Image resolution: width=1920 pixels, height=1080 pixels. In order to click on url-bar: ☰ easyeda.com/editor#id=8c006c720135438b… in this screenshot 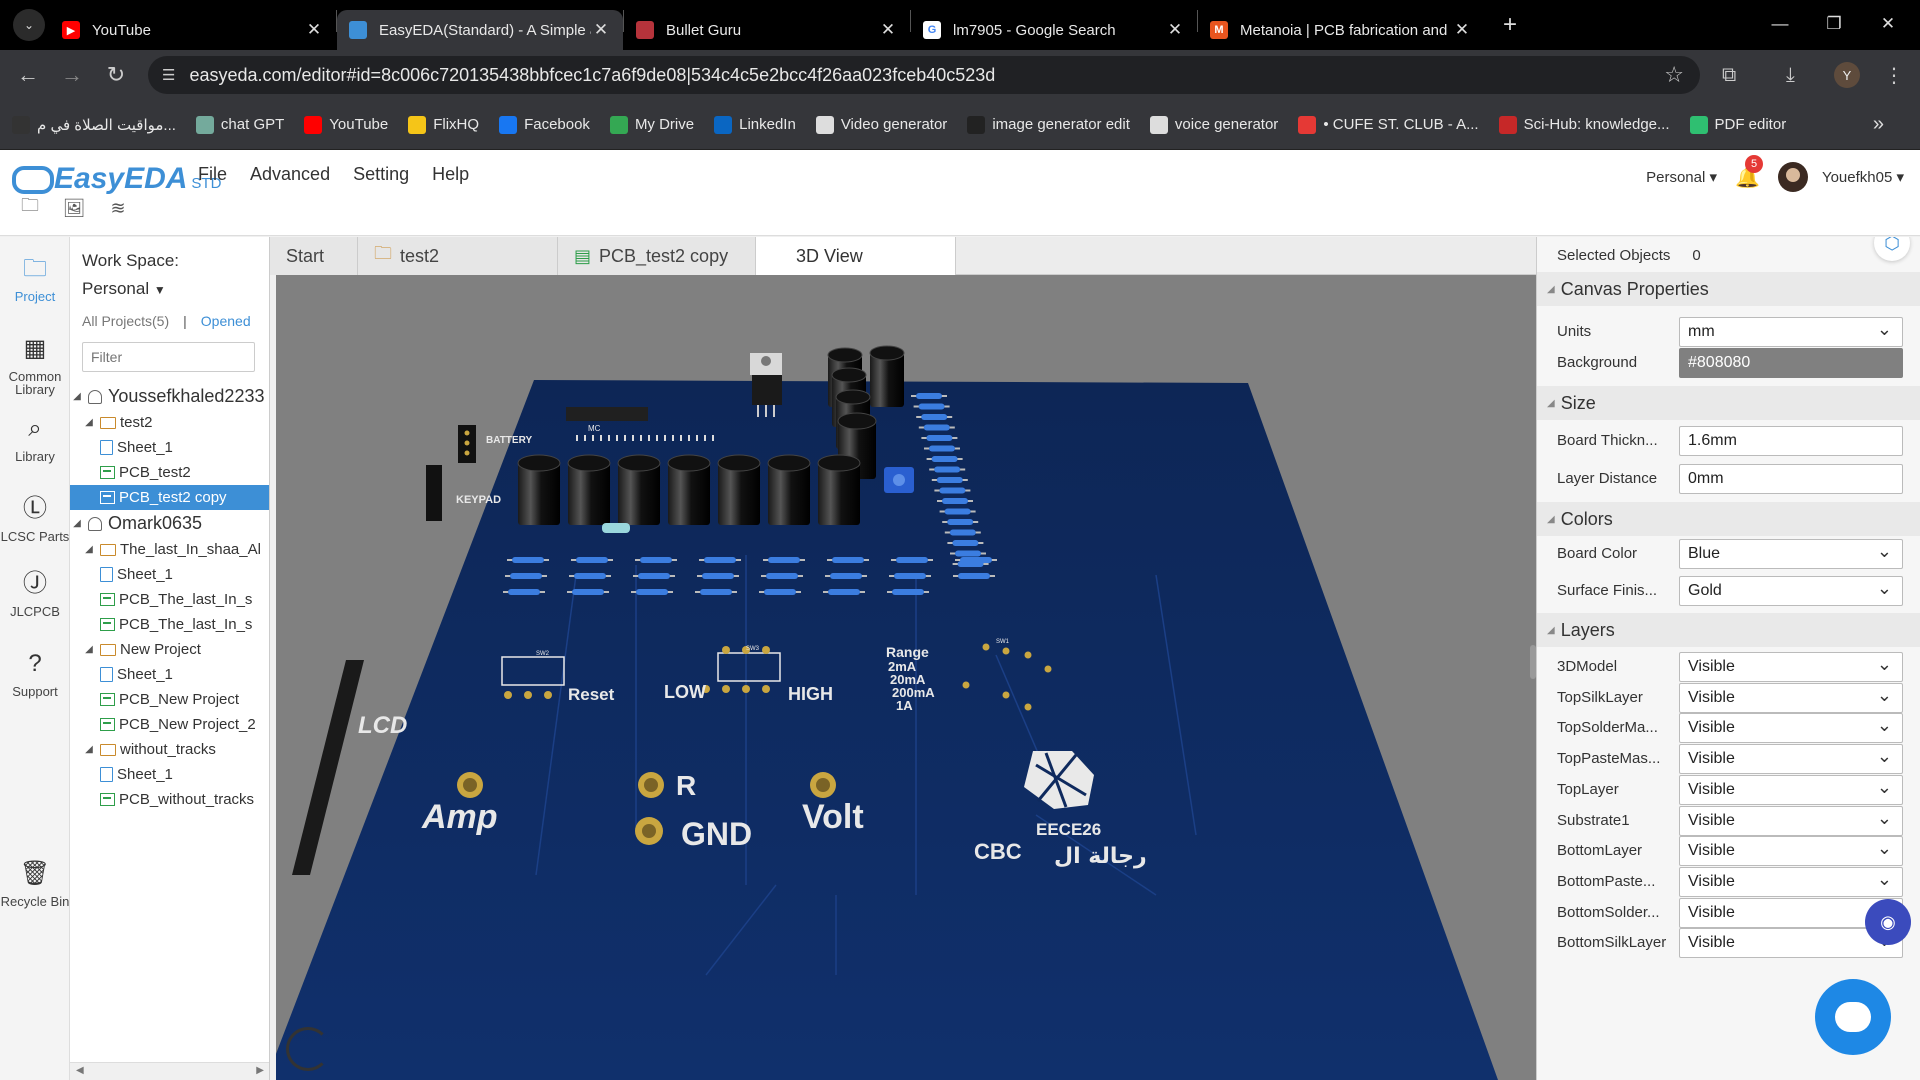, I will do `click(924, 75)`.